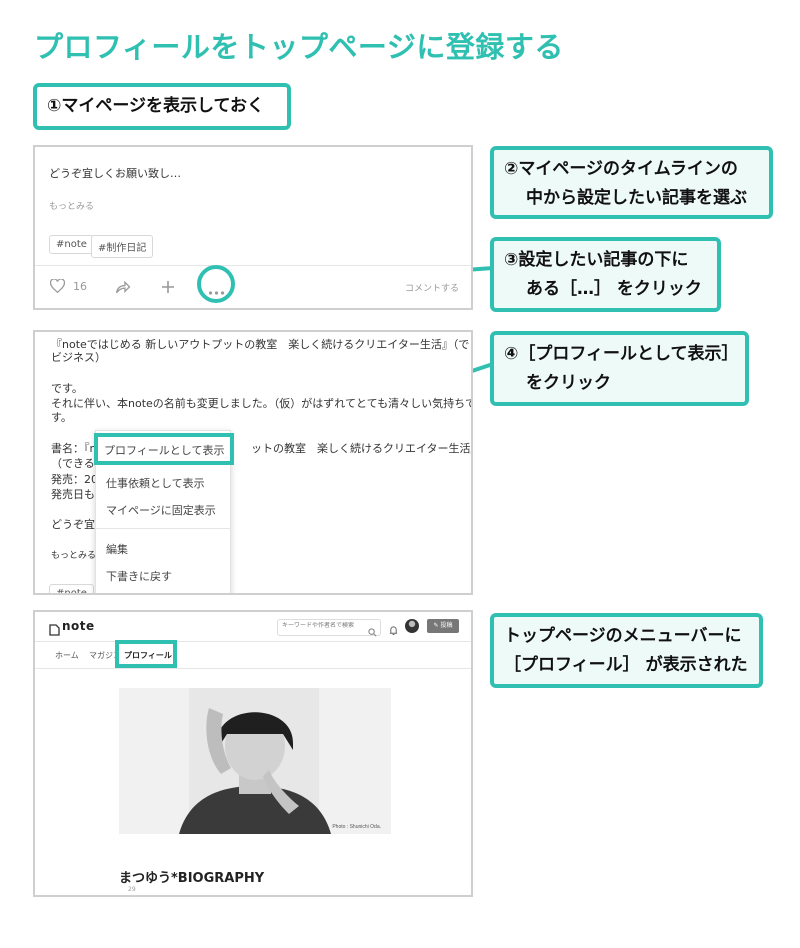 The width and height of the screenshot is (800, 948). I want to click on more-dots-icon, so click(216, 290).